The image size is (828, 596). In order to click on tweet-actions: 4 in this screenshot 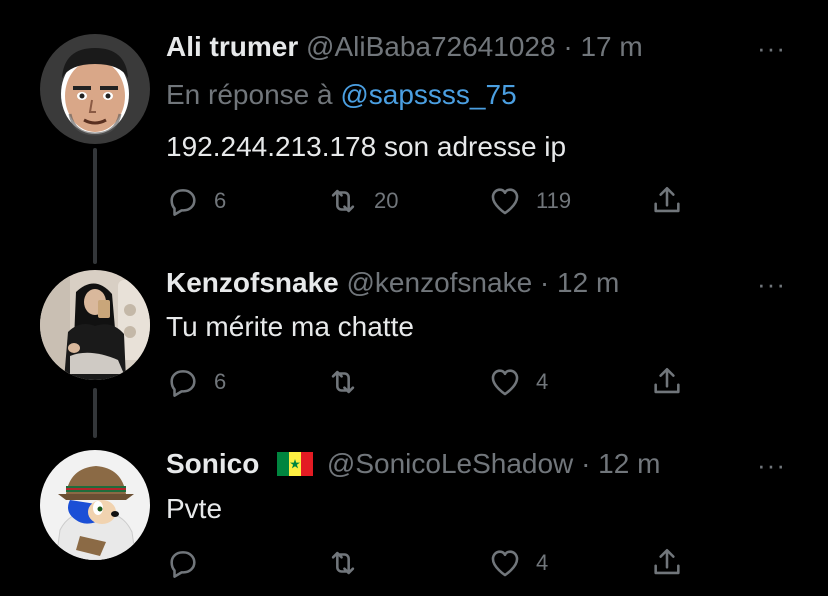, I will do `click(431, 563)`.